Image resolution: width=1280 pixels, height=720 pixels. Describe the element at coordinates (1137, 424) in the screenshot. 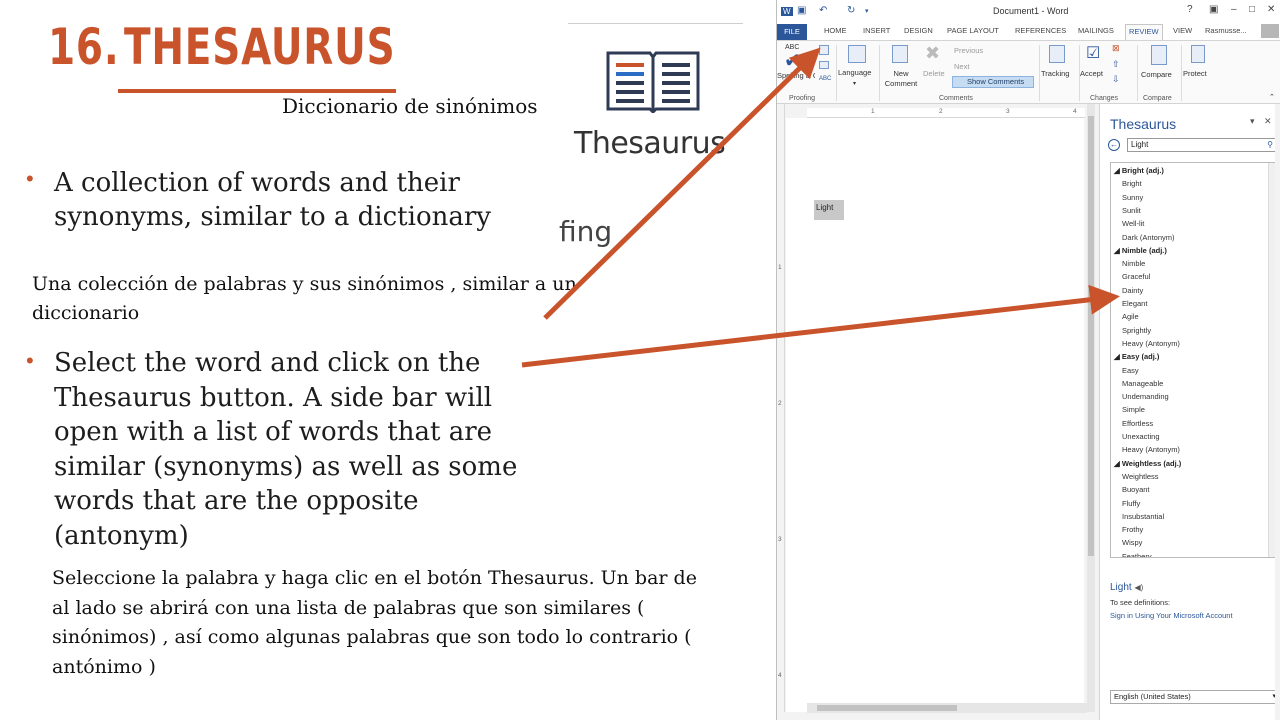

I see `synonym-item: Effortless` at that location.